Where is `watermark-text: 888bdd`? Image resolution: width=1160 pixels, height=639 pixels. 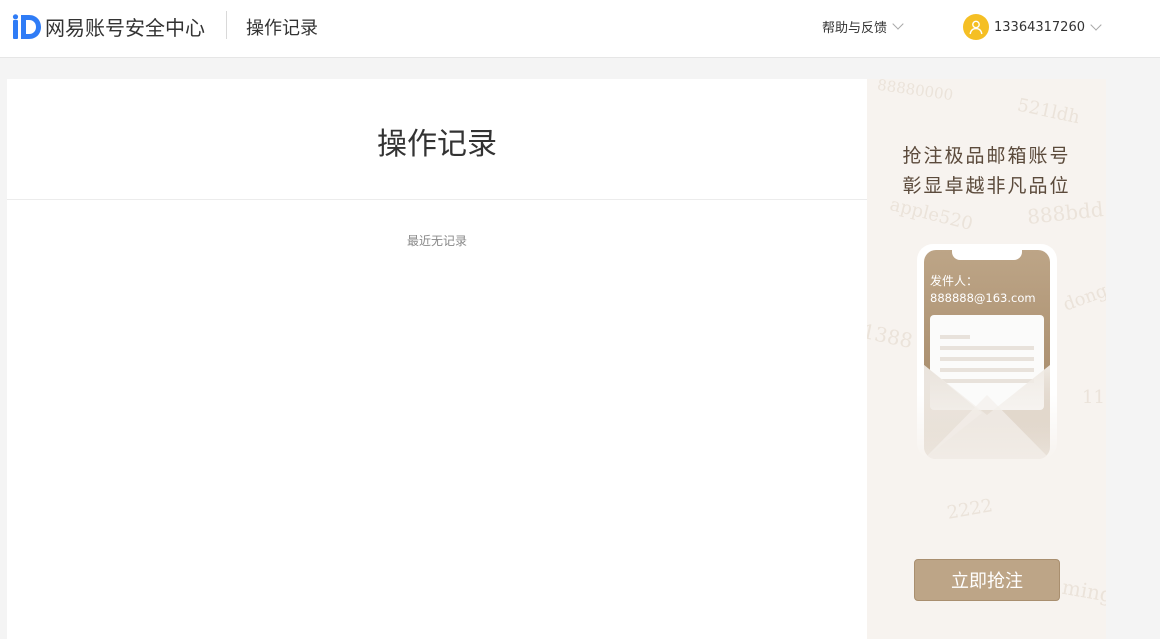 watermark-text: 888bdd is located at coordinates (1065, 213).